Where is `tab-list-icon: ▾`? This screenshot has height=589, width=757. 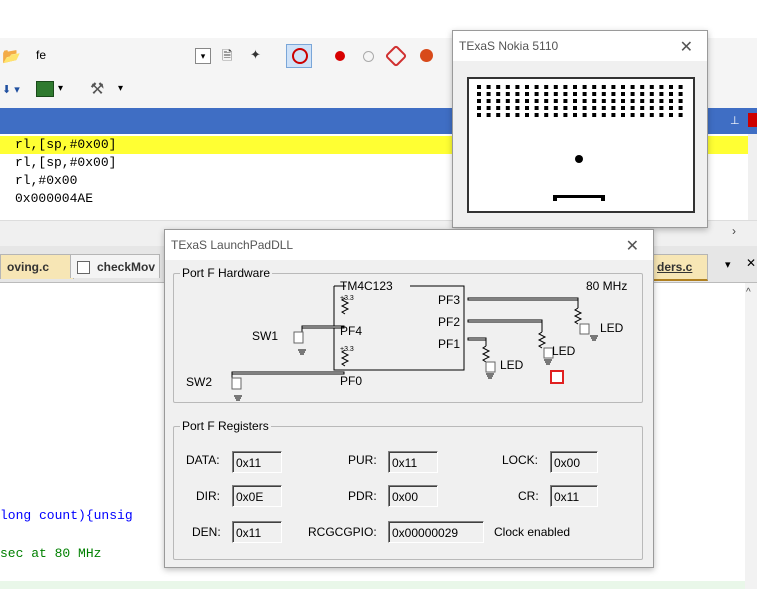 tab-list-icon: ▾ is located at coordinates (728, 264).